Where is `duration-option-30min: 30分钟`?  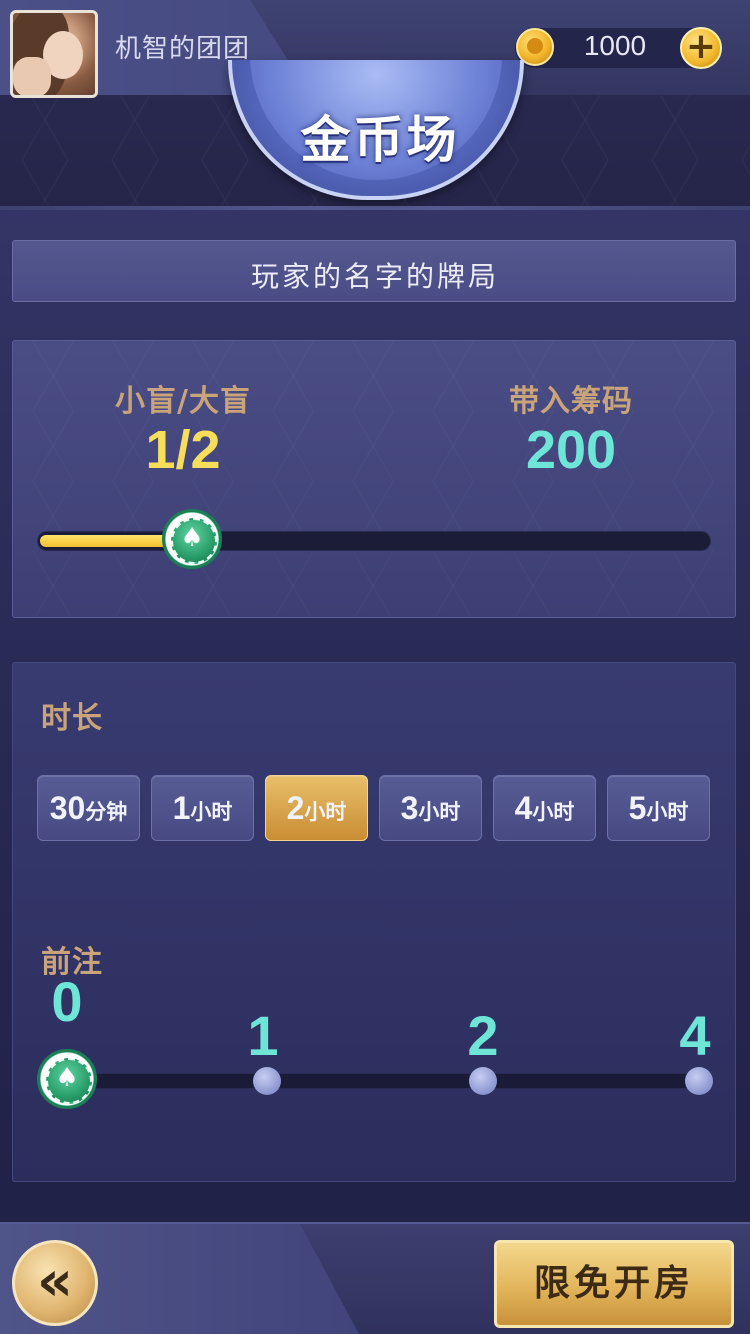
duration-option-30min: 30分钟 is located at coordinates (88, 808).